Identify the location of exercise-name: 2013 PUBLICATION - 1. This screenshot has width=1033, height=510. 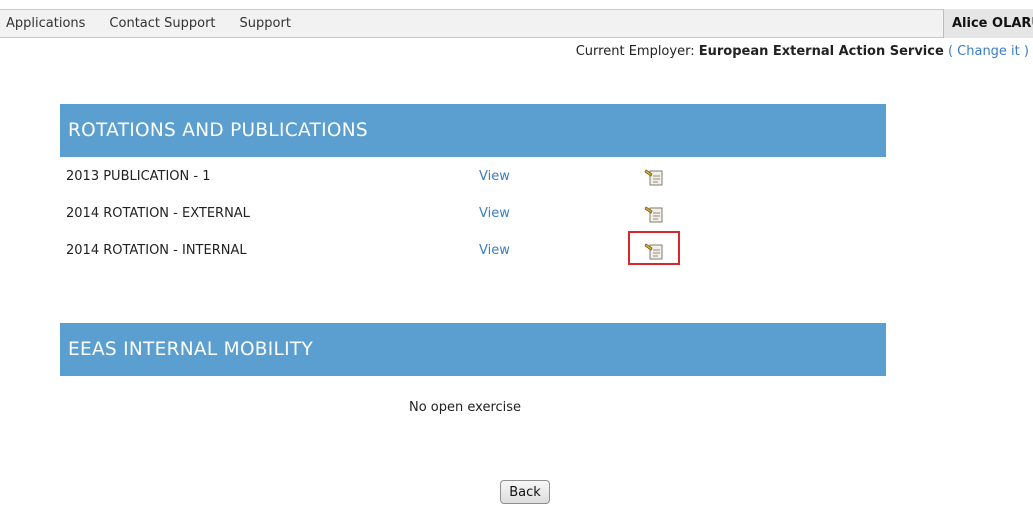
(138, 176).